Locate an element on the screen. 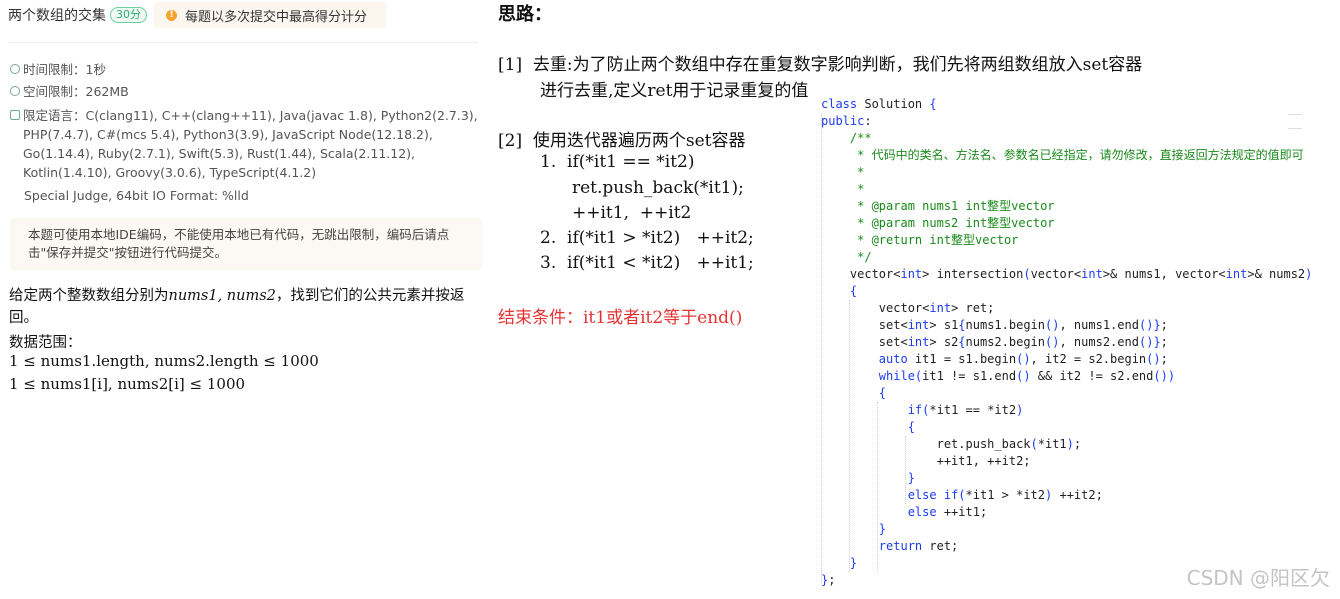 The height and width of the screenshot is (599, 1340). code-line: auto it1 = s1.begin(), it2 = s2.begin(); is located at coordinates (1023, 359).